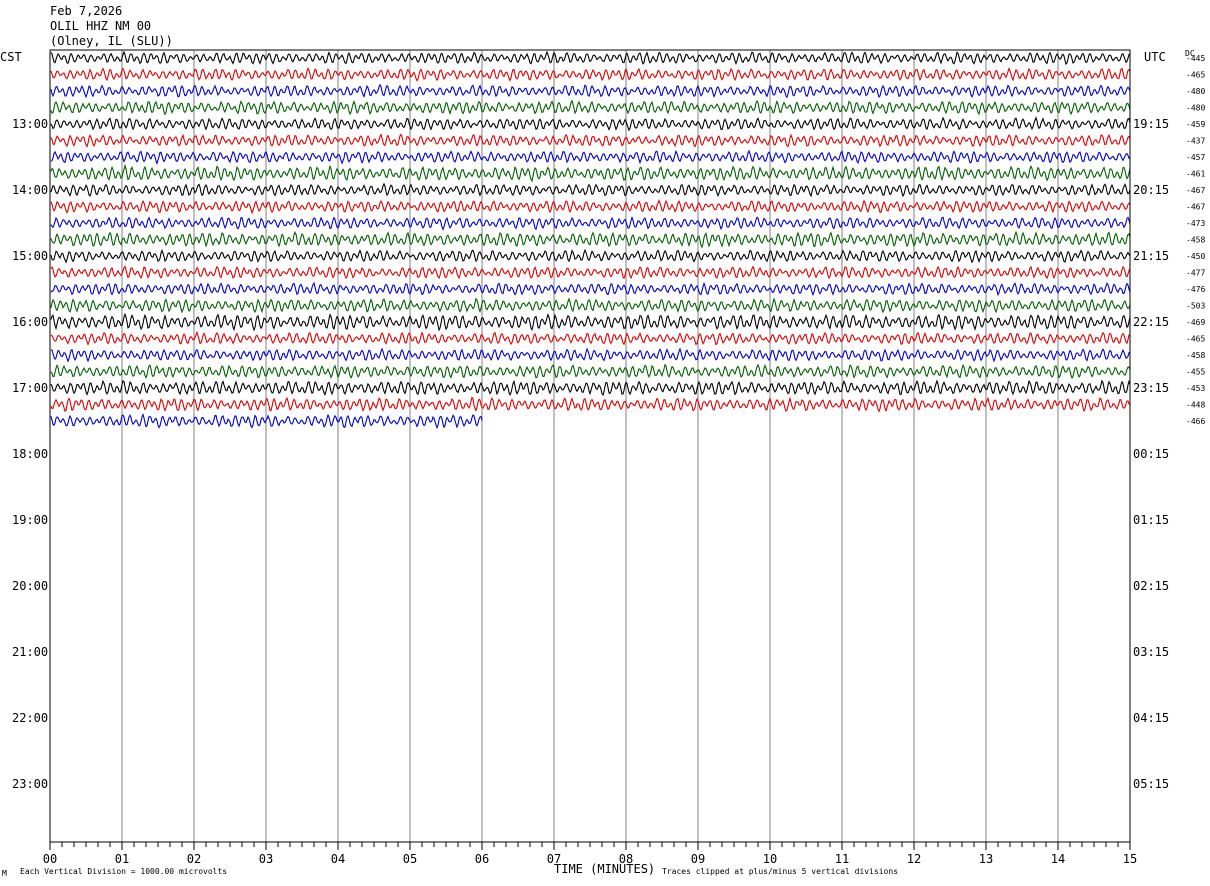 The image size is (1210, 886). Describe the element at coordinates (842, 859) in the screenshot. I see `x-tick-label: 11` at that location.